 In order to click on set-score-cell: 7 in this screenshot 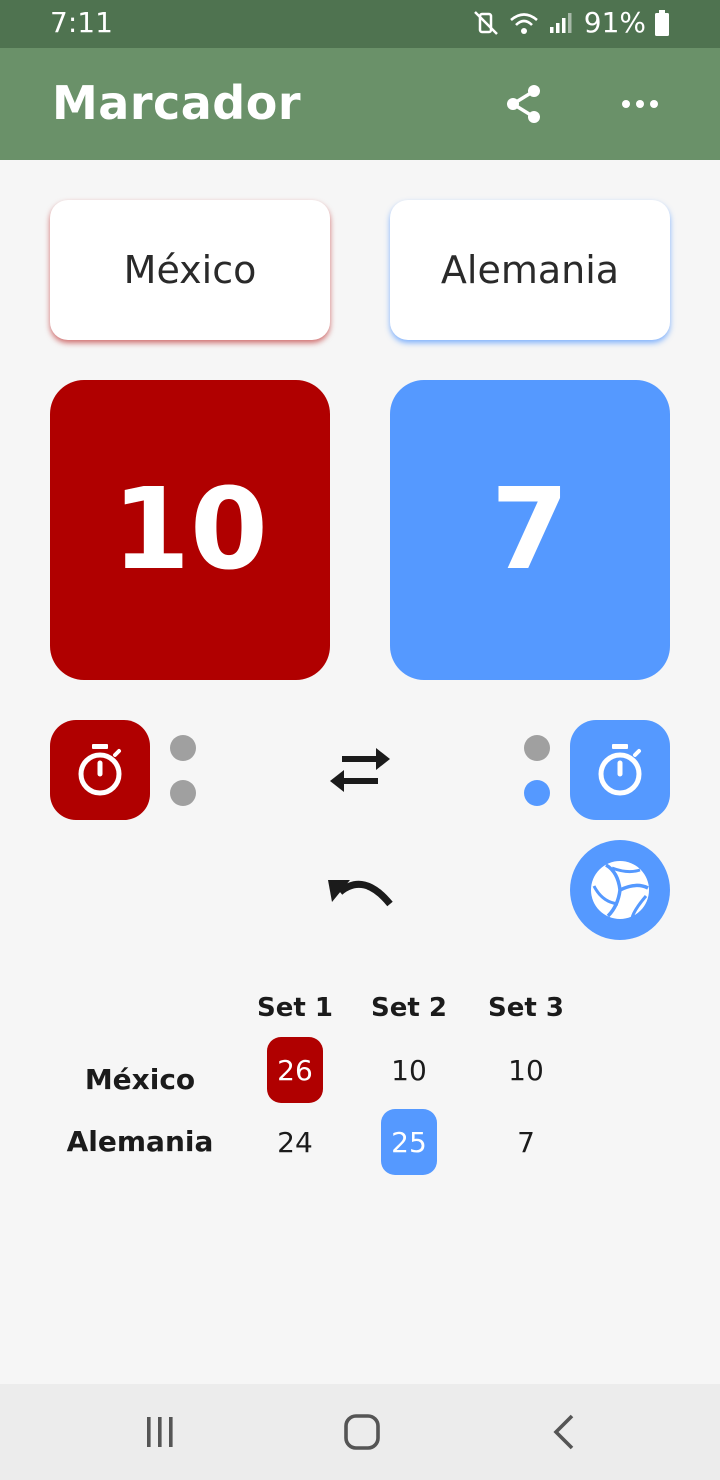, I will do `click(526, 1142)`.